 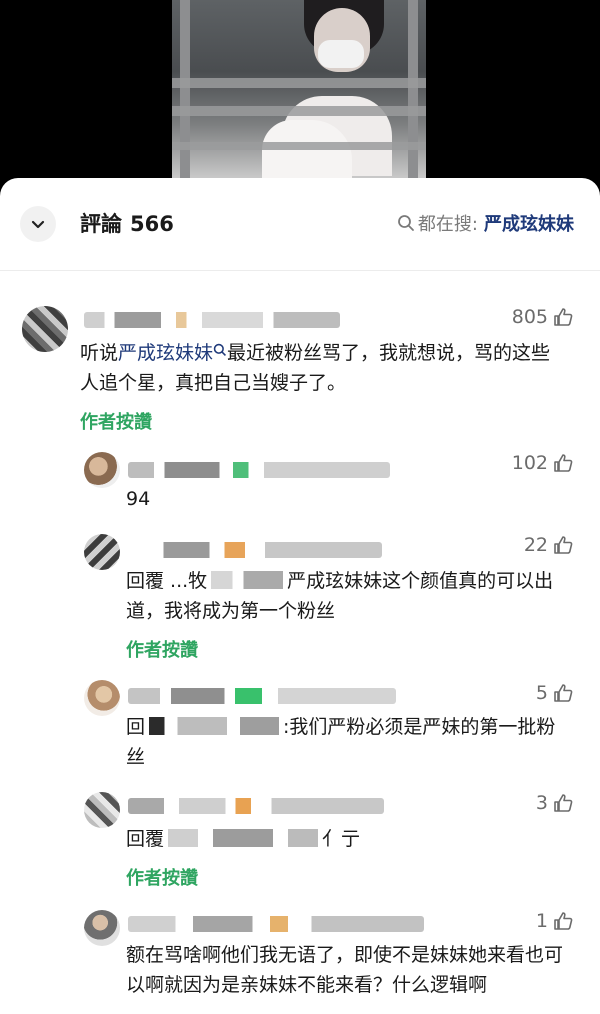 I want to click on like-count-value: 22, so click(x=535, y=545).